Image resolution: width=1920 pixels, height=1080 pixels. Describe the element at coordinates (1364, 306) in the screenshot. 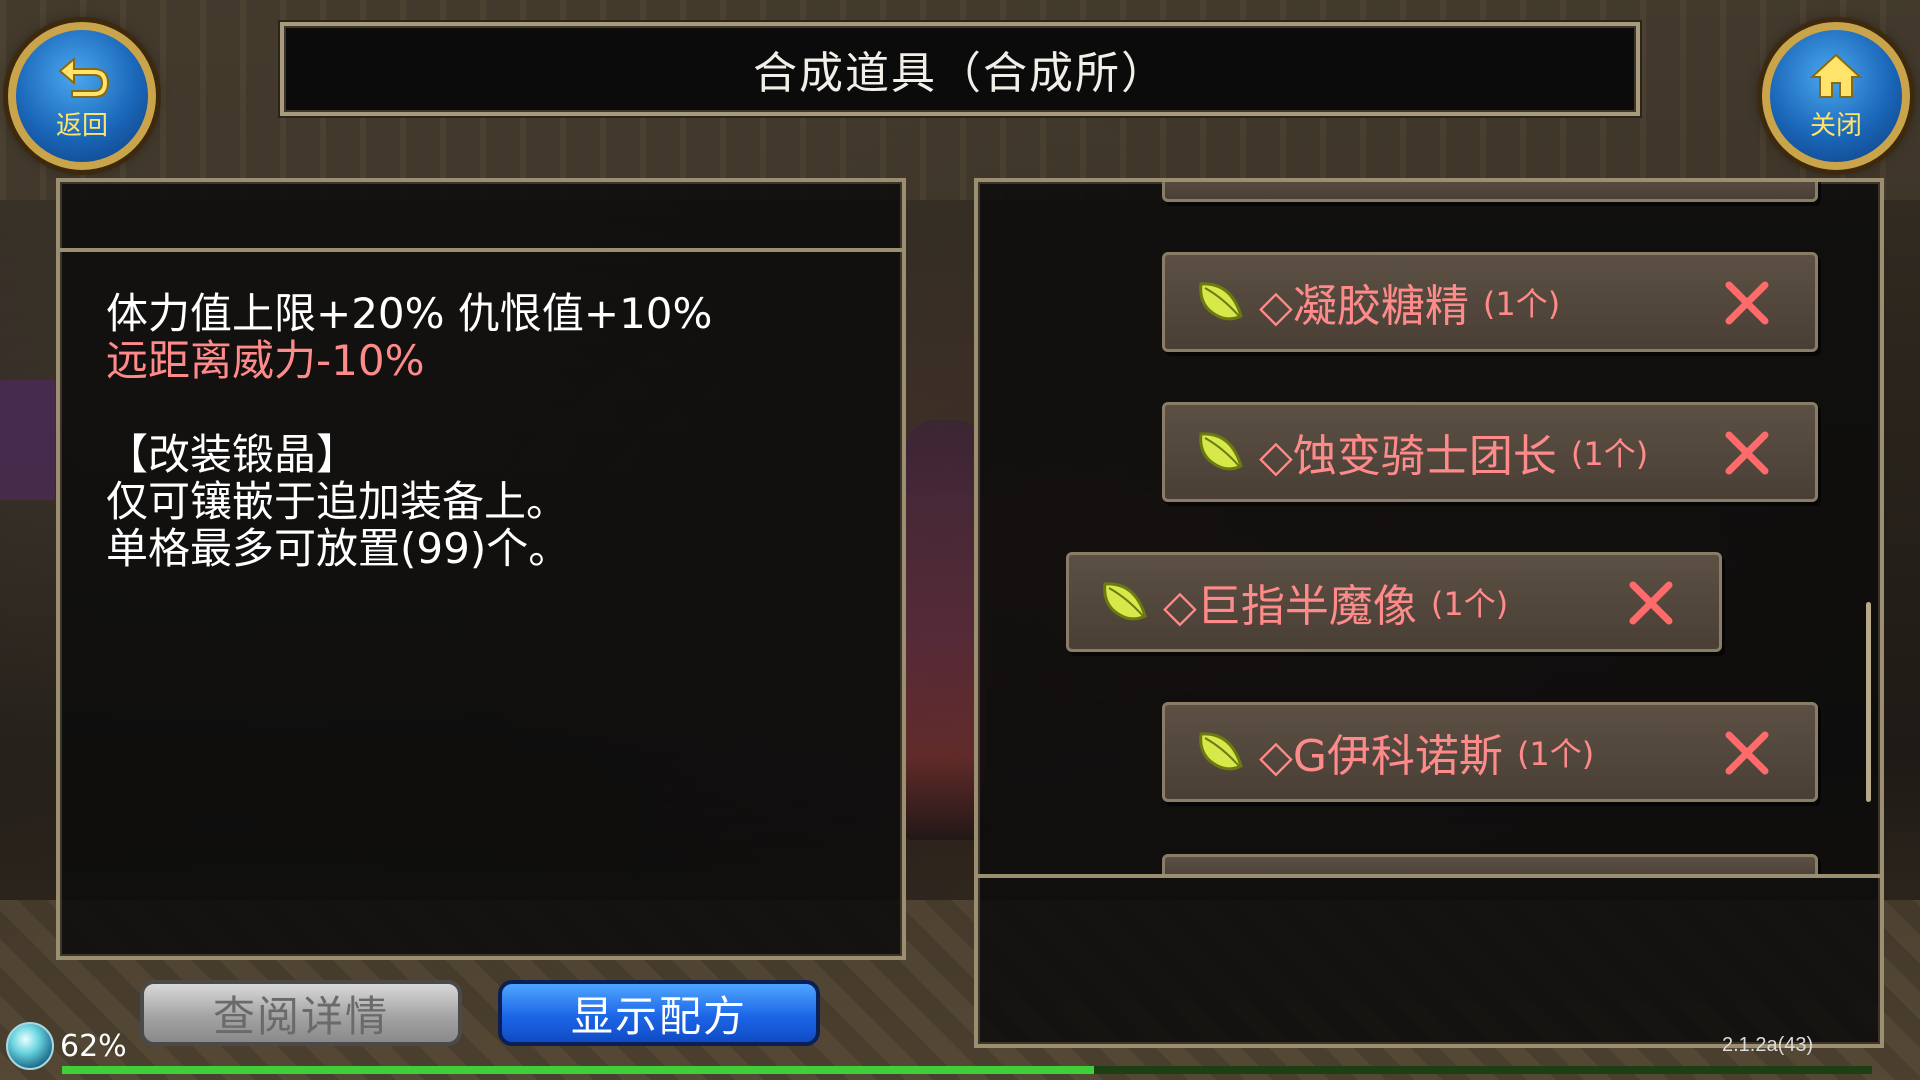

I see `item-name: ◇凝胶糖精` at that location.